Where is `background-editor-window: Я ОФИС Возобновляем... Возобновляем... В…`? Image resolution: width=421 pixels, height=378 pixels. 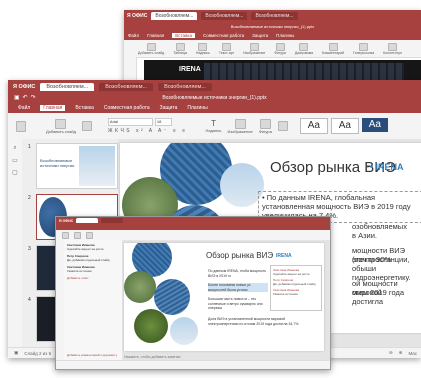
background-editor-window: Я ОФИС Возобновляем... Возобновляем... В… is located at coordinates (272, 47).